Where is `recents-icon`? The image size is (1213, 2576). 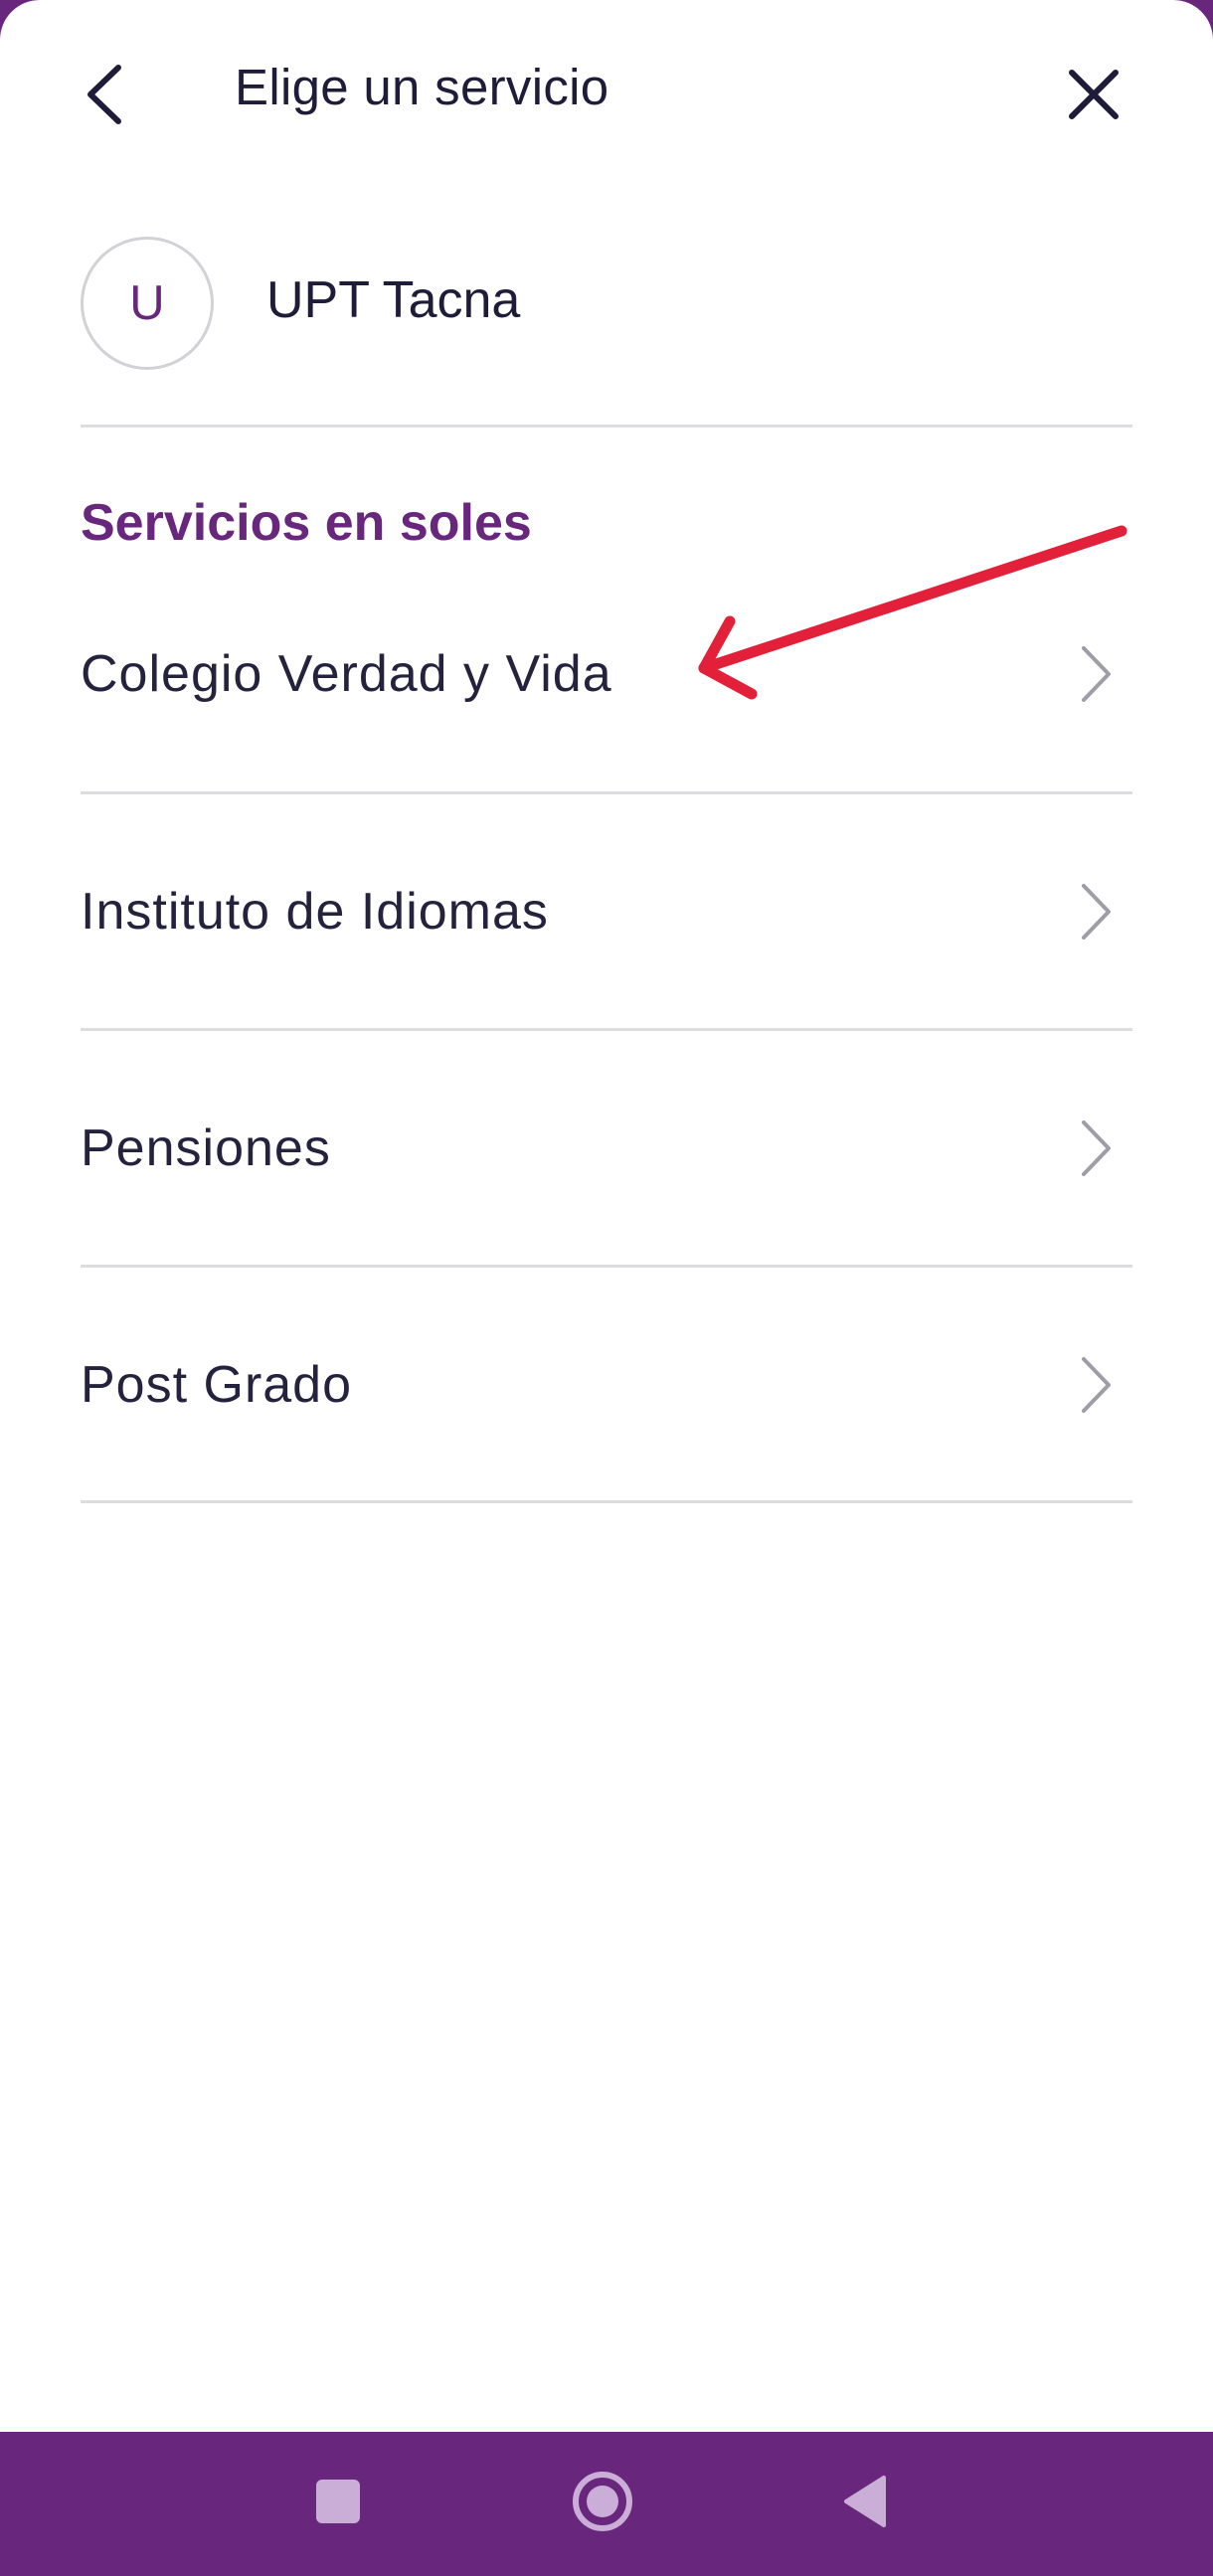
recents-icon is located at coordinates (338, 2501).